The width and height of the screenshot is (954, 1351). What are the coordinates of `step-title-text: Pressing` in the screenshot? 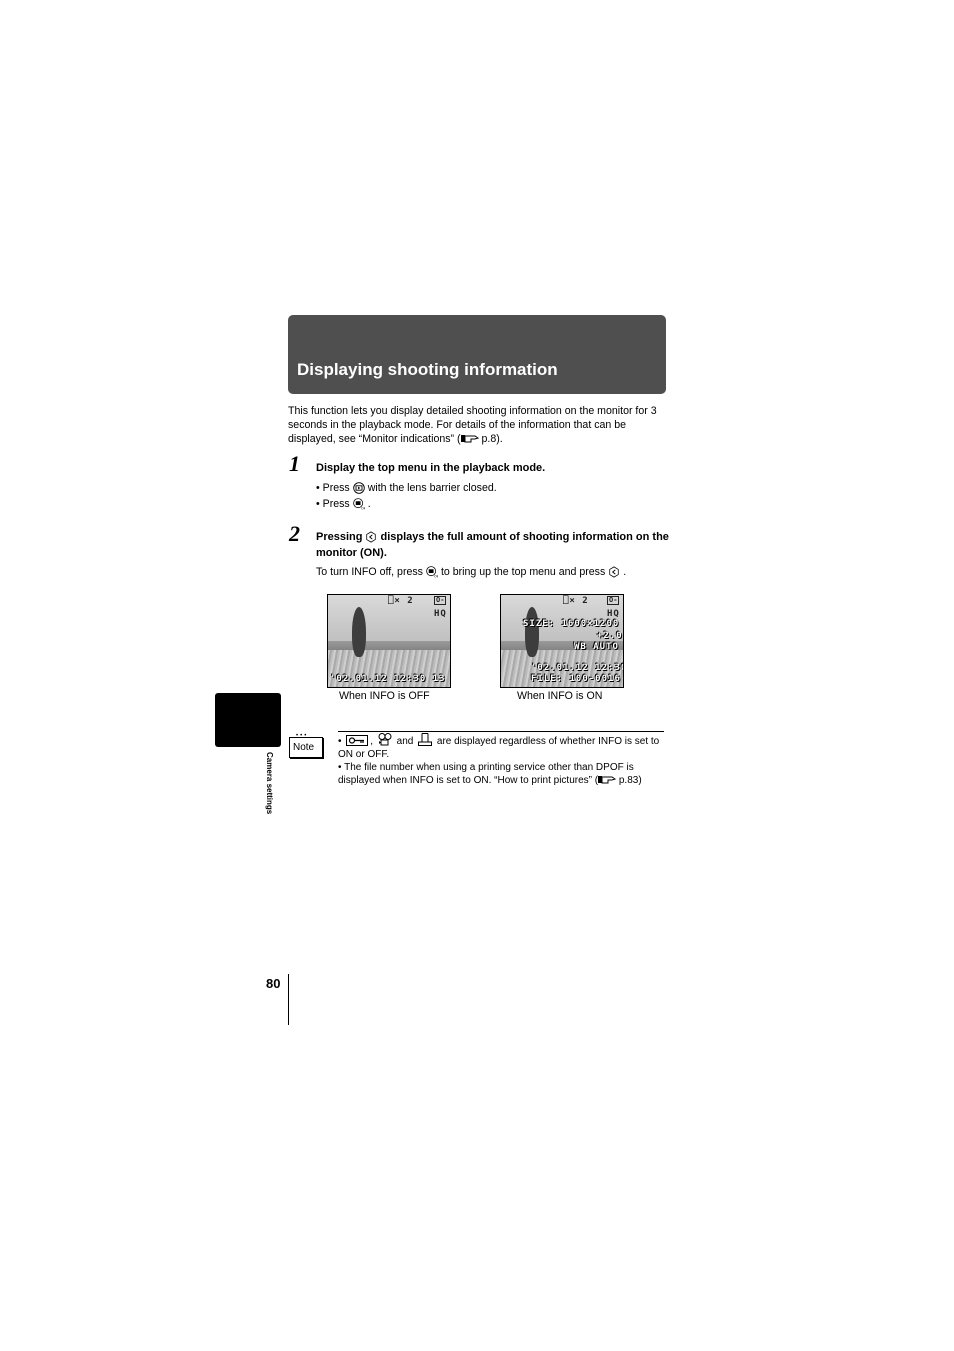 It's located at (339, 537).